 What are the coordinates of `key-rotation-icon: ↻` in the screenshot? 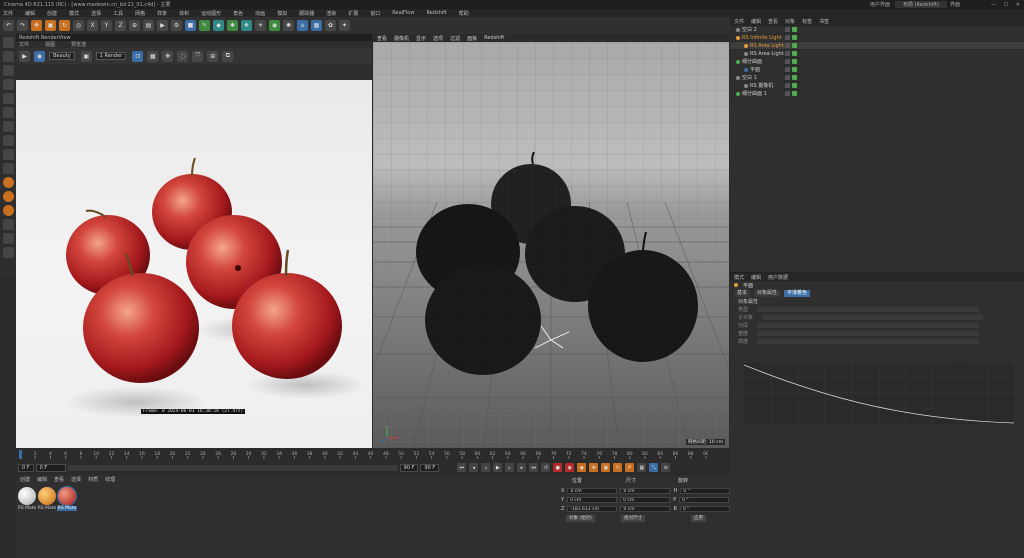 It's located at (618, 467).